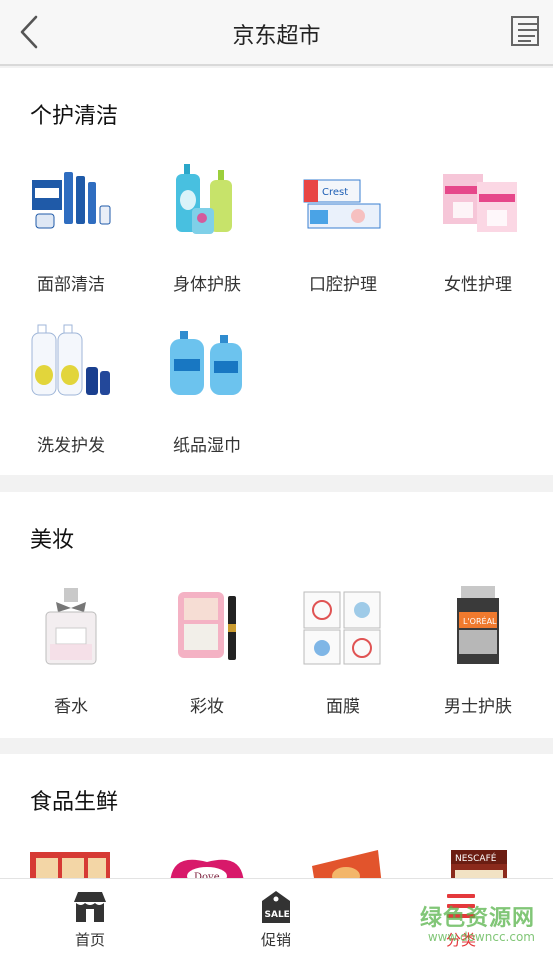 This screenshot has width=553, height=954. Describe the element at coordinates (207, 707) in the screenshot. I see `category-label: 彩妆` at that location.